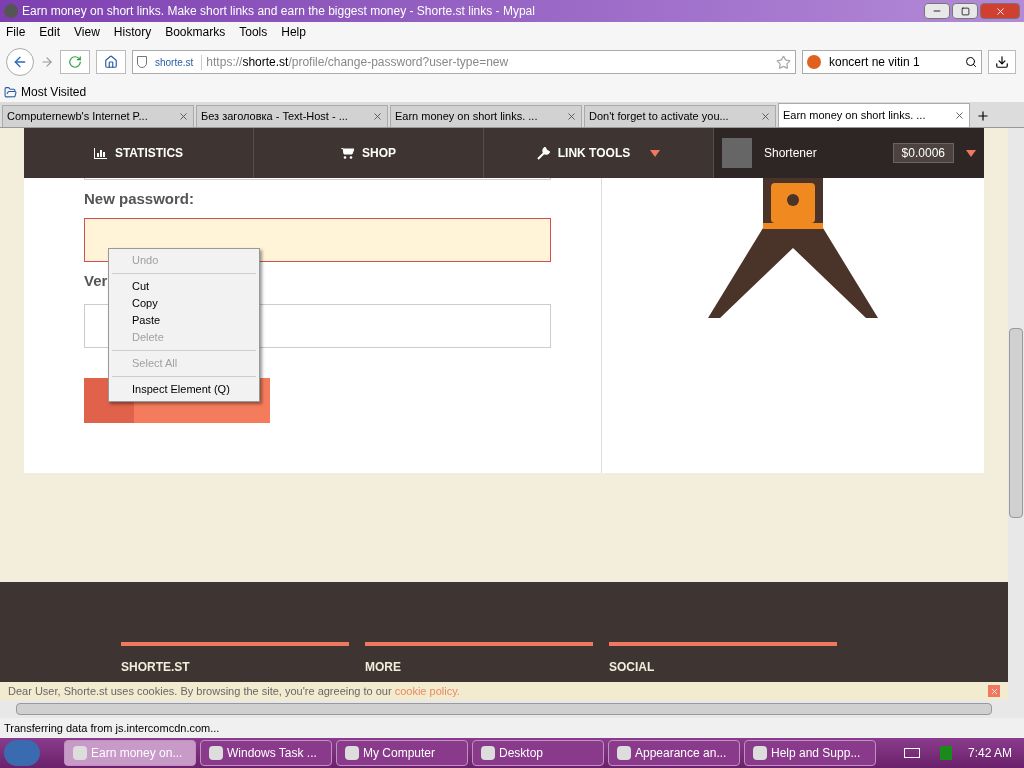 This screenshot has height=768, width=1024. What do you see at coordinates (875, 62) in the screenshot?
I see `search-text: koncert ne vitin 1` at bounding box center [875, 62].